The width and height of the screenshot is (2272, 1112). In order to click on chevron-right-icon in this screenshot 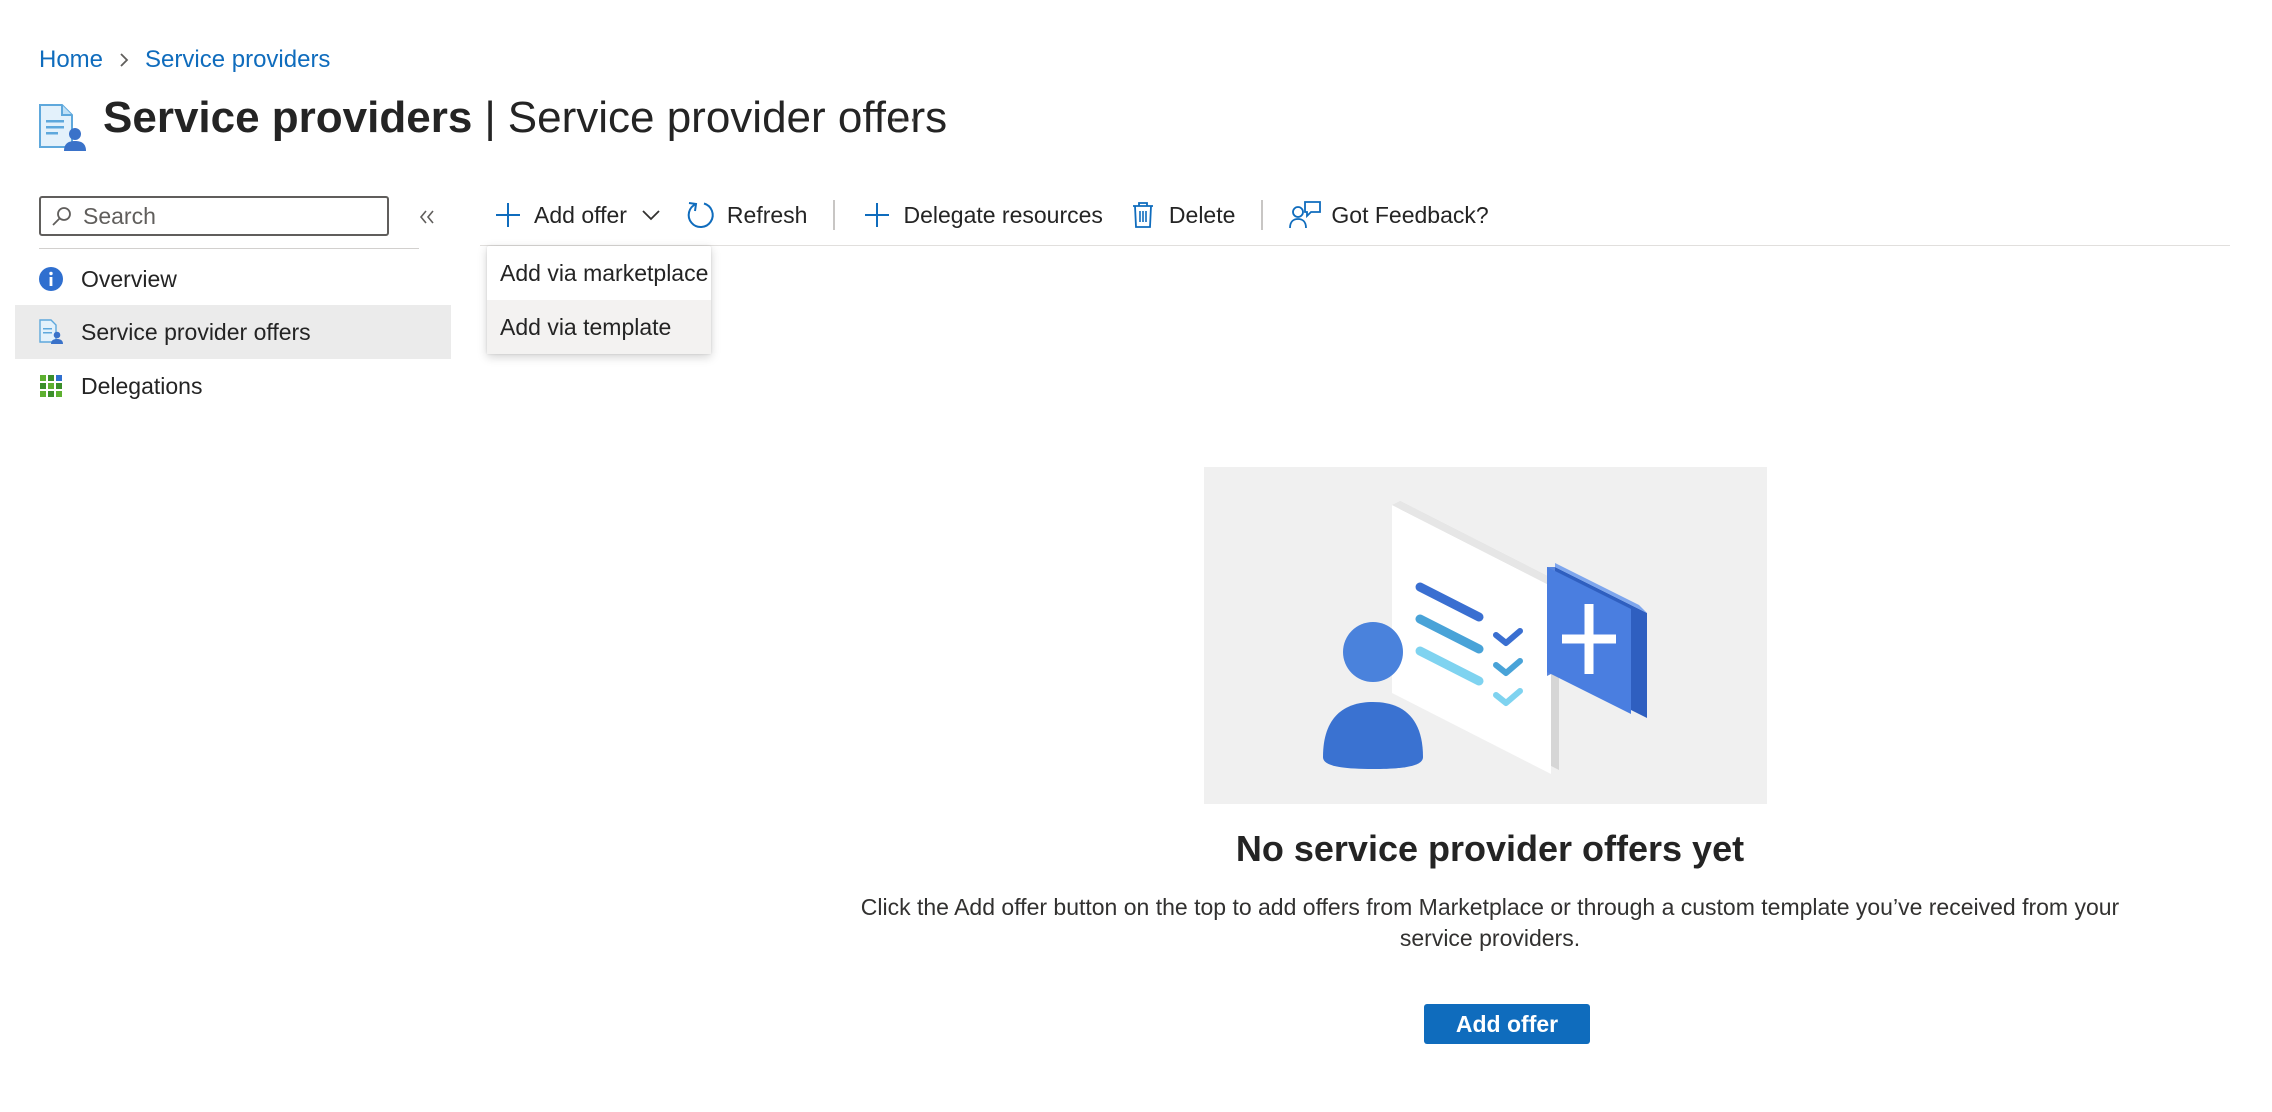, I will do `click(124, 60)`.